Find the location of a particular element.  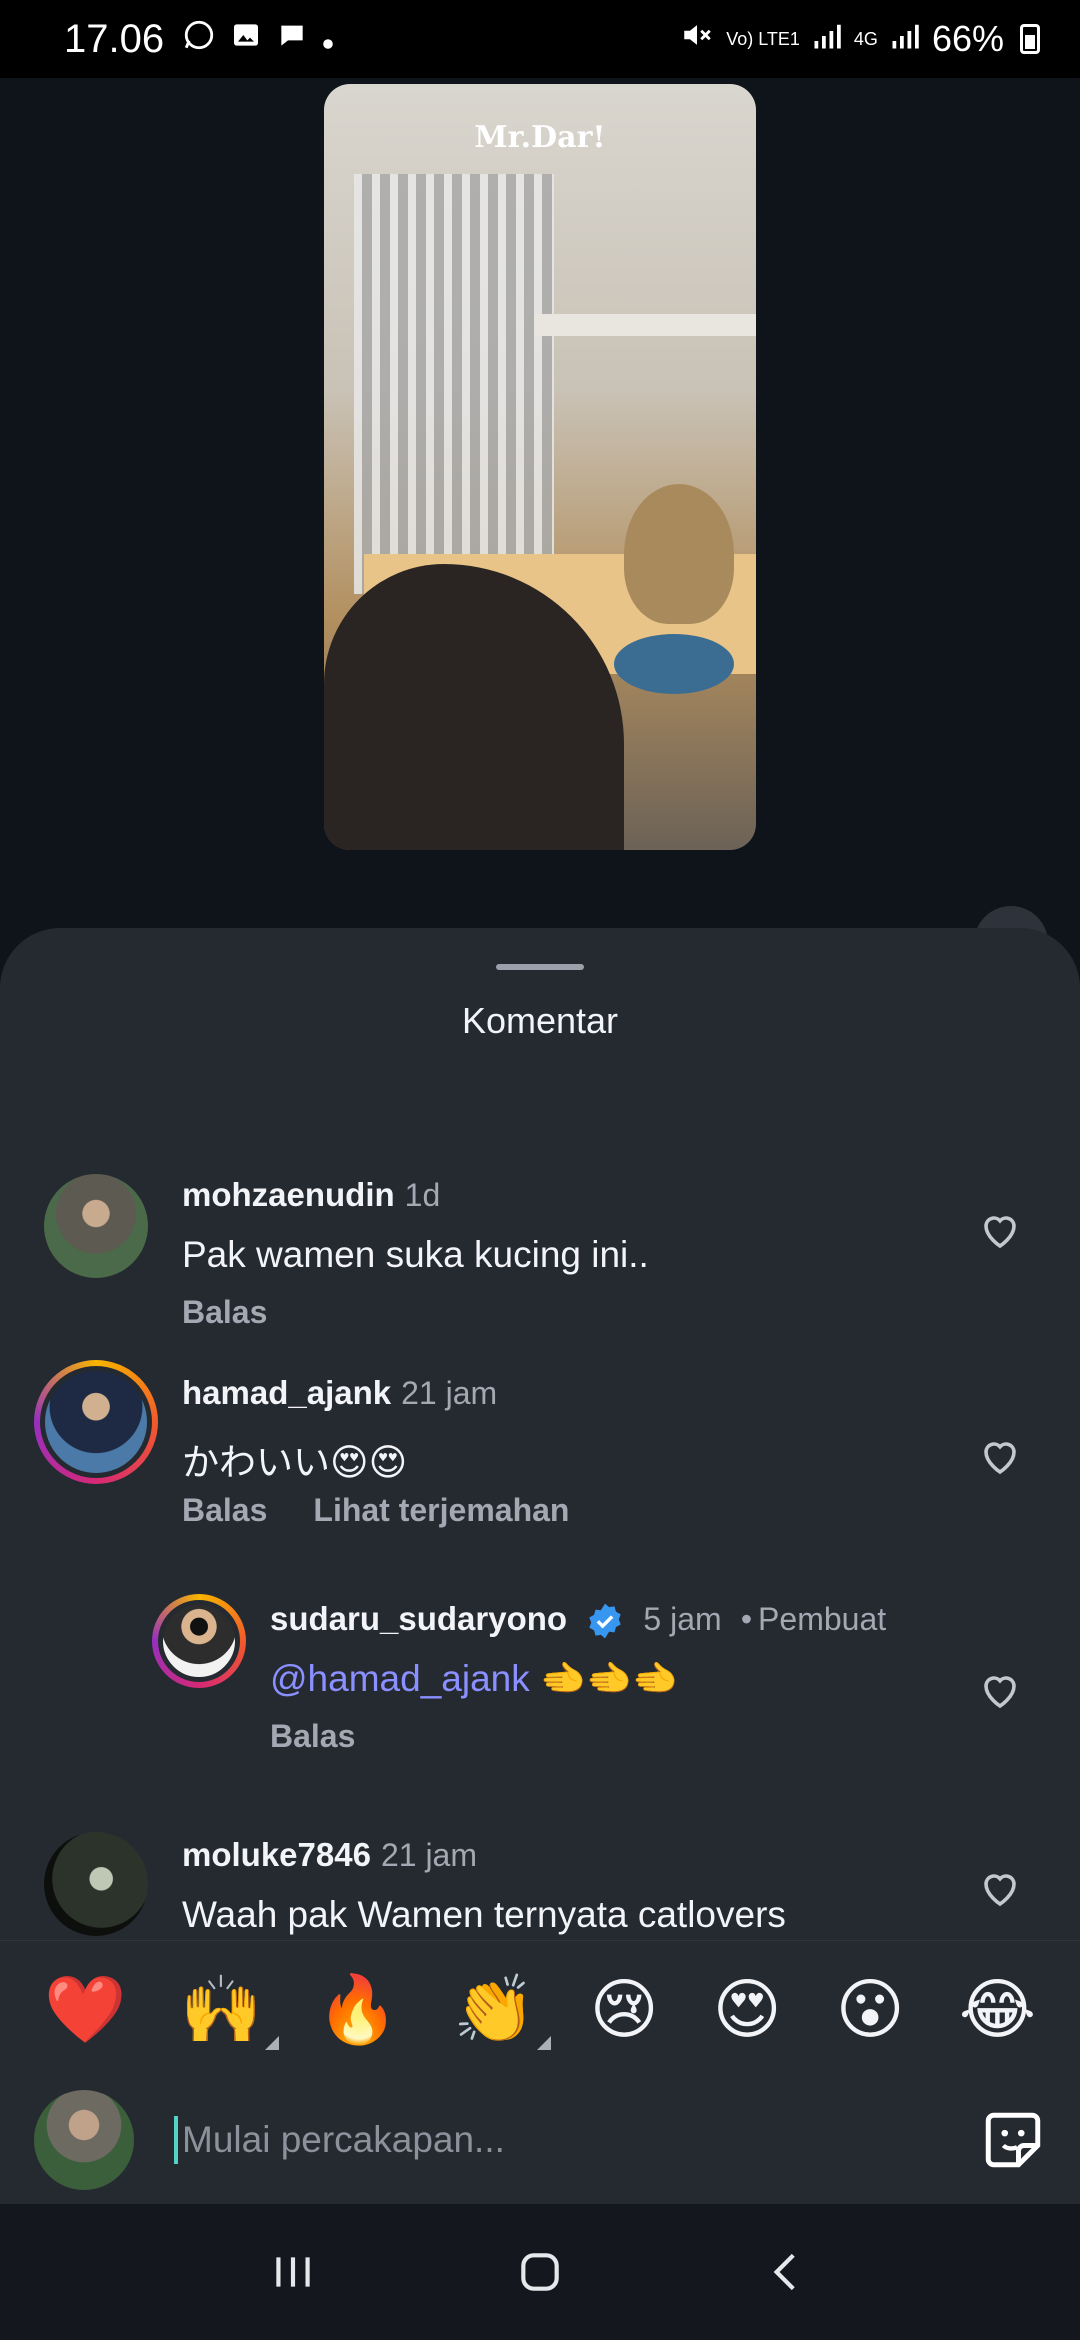

comment-text: Waah pak Wamen ternyata catlovers is located at coordinates (484, 1914).